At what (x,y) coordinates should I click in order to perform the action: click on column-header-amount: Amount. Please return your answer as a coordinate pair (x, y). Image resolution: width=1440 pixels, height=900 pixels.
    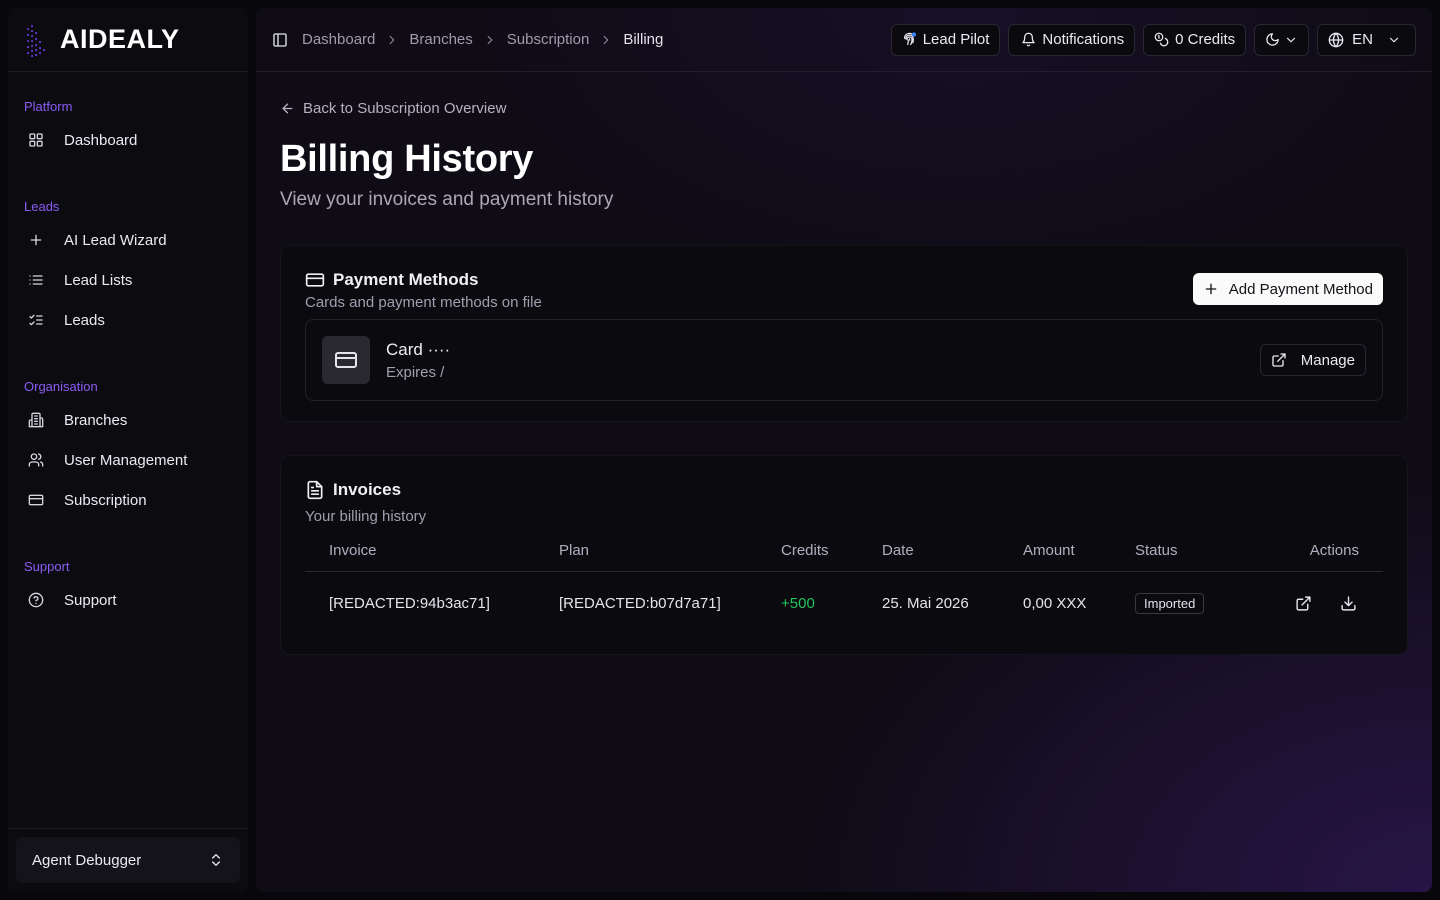
    Looking at the image, I should click on (1055, 551).